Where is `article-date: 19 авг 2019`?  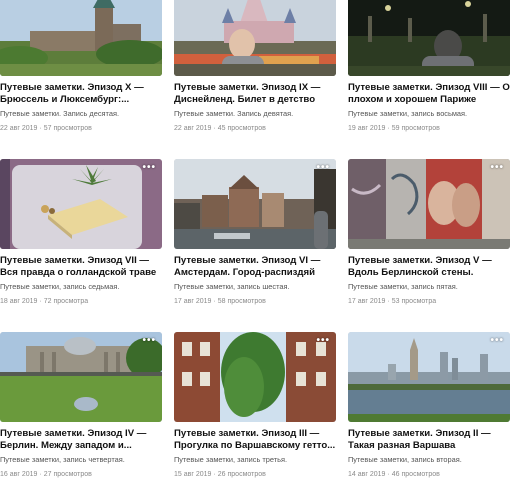
article-date: 19 авг 2019 is located at coordinates (367, 128).